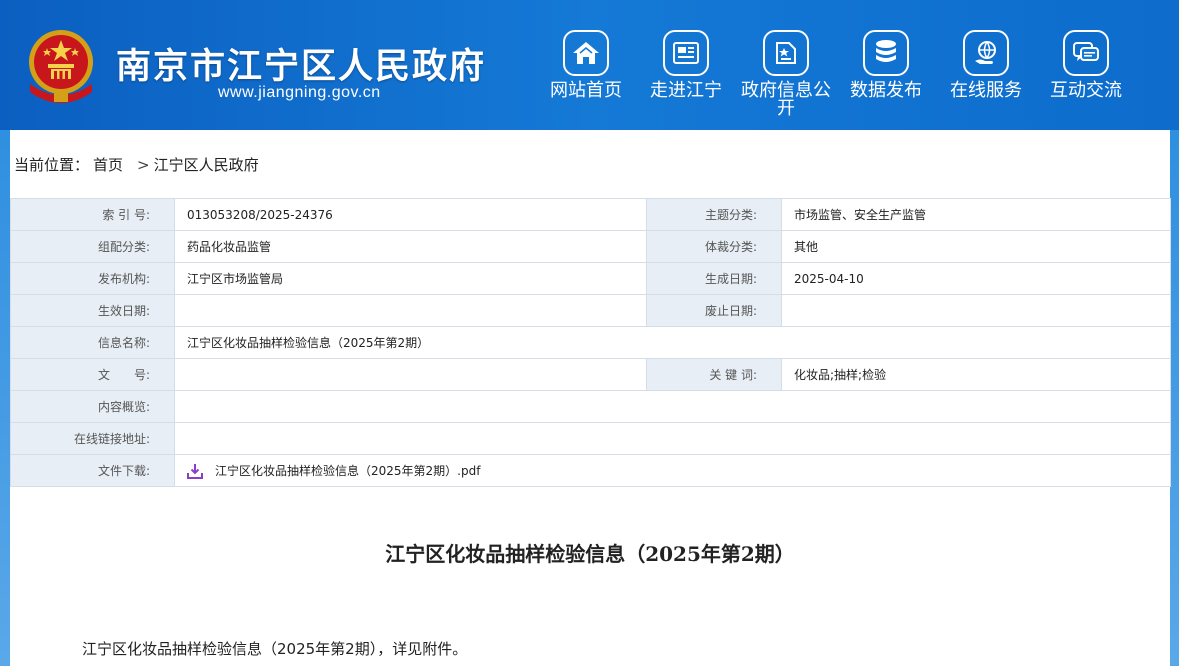 Image resolution: width=1179 pixels, height=666 pixels. I want to click on nav-item-online-service: 在线服务, so click(986, 74).